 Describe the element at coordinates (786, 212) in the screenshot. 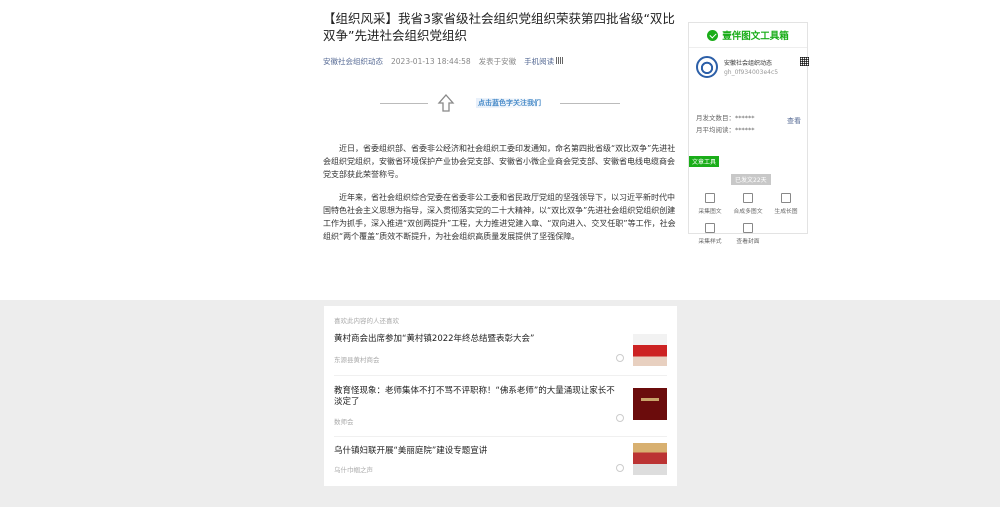

I see `tool-label: 生成长图` at that location.